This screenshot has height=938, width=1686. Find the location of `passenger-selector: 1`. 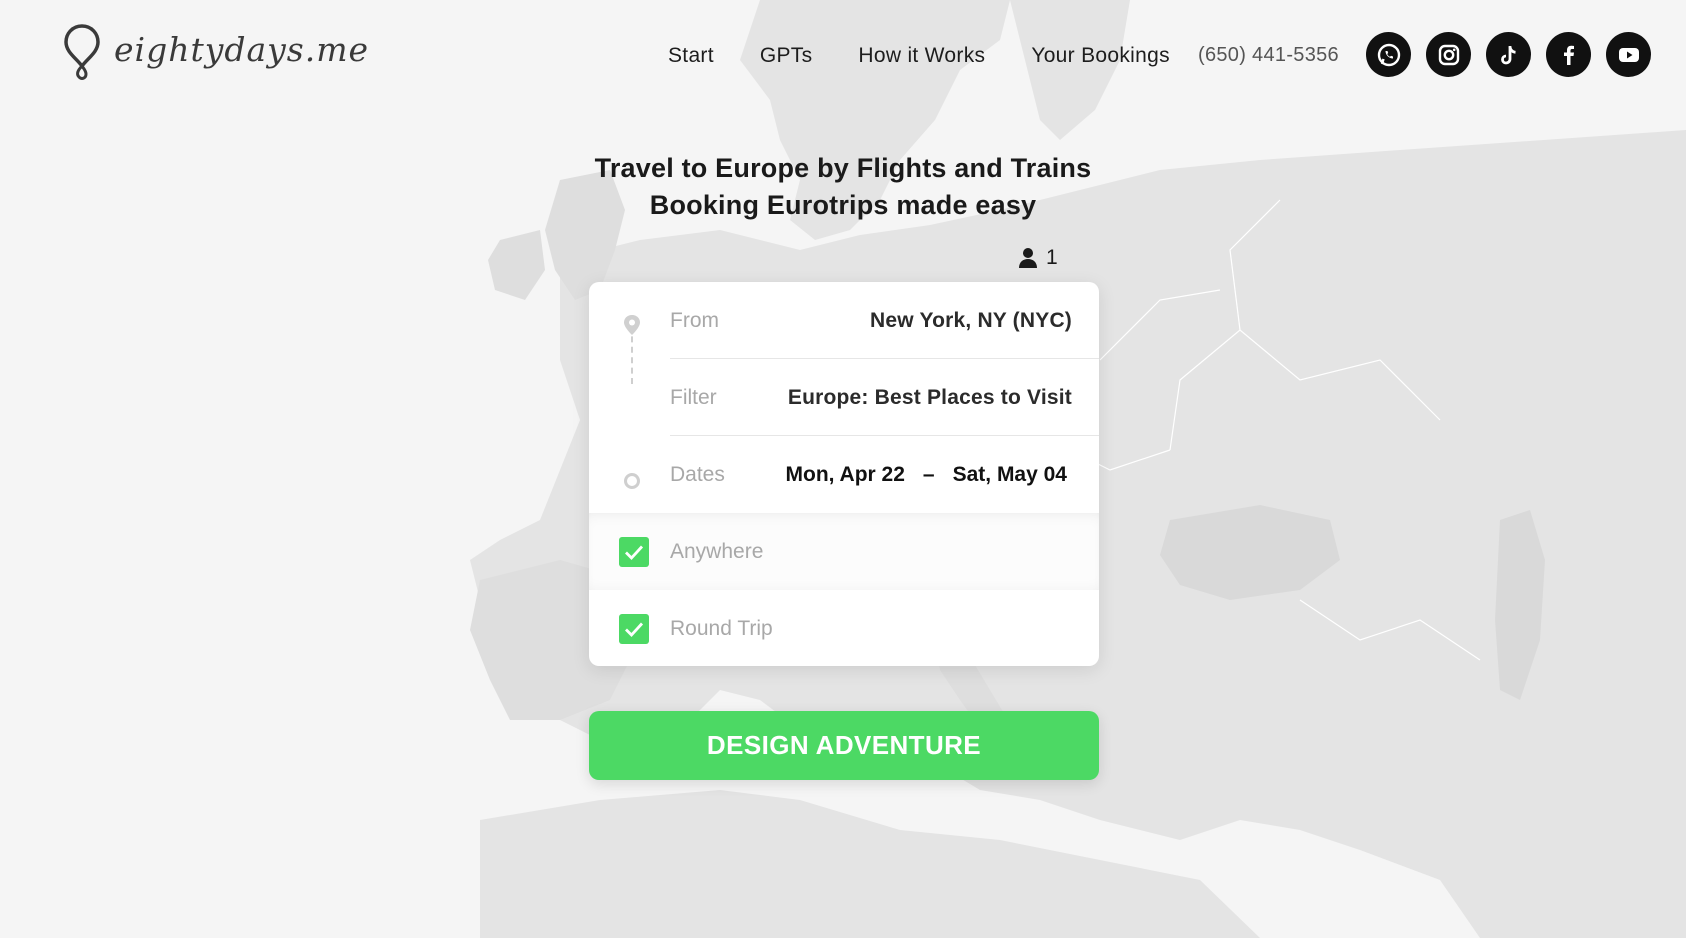

passenger-selector: 1 is located at coordinates (1038, 258).